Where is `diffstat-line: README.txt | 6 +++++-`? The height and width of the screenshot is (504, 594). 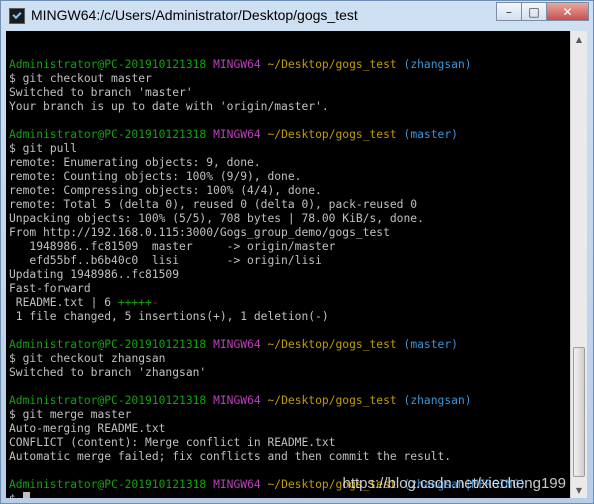
diffstat-line: README.txt | 6 +++++- is located at coordinates (267, 303).